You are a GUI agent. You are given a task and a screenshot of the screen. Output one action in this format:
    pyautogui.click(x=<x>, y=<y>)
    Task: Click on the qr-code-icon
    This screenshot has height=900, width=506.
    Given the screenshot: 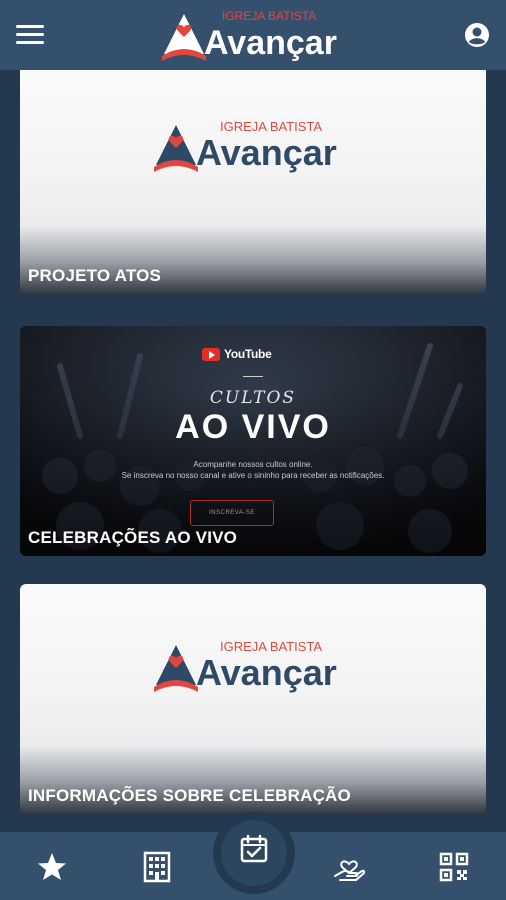 What is the action you would take?
    pyautogui.click(x=454, y=867)
    